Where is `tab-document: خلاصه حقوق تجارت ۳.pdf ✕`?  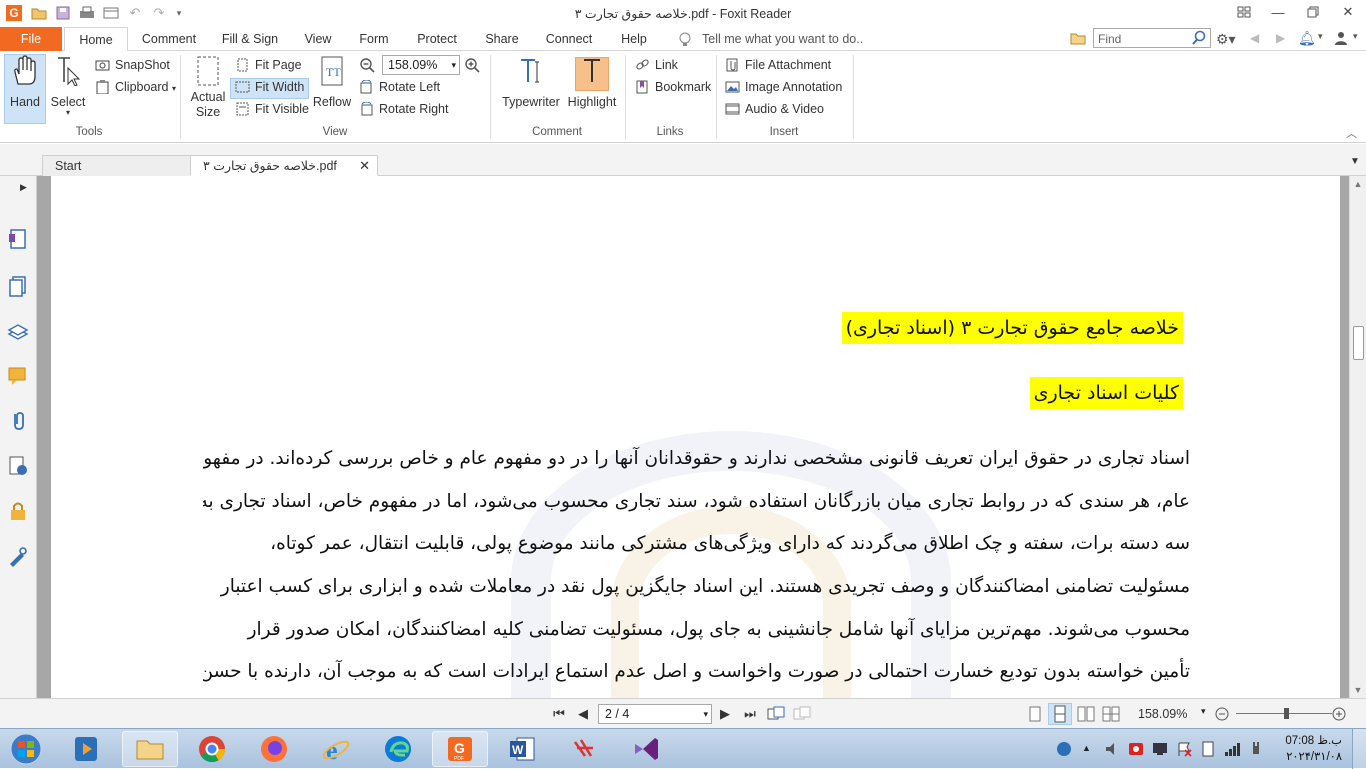
tab-document: خلاصه حقوق تجارت ۳.pdf ✕ is located at coordinates (284, 165).